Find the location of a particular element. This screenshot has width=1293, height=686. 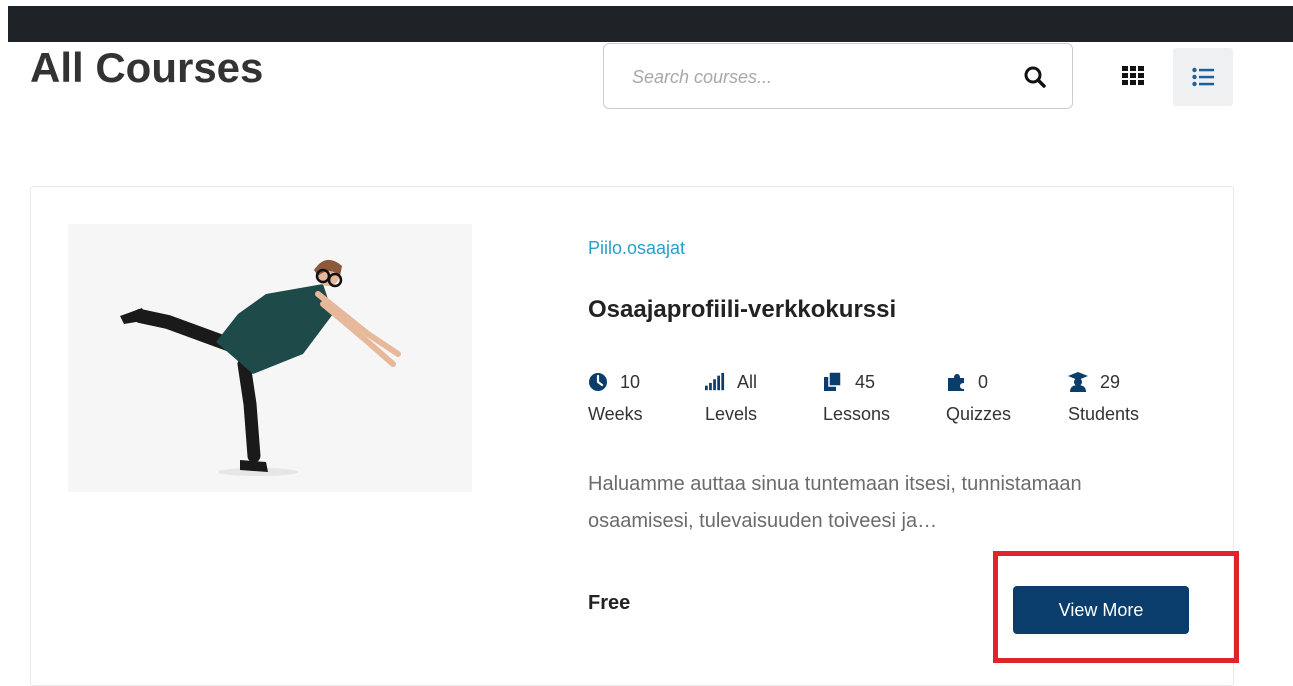

course-price: Free is located at coordinates (609, 603).